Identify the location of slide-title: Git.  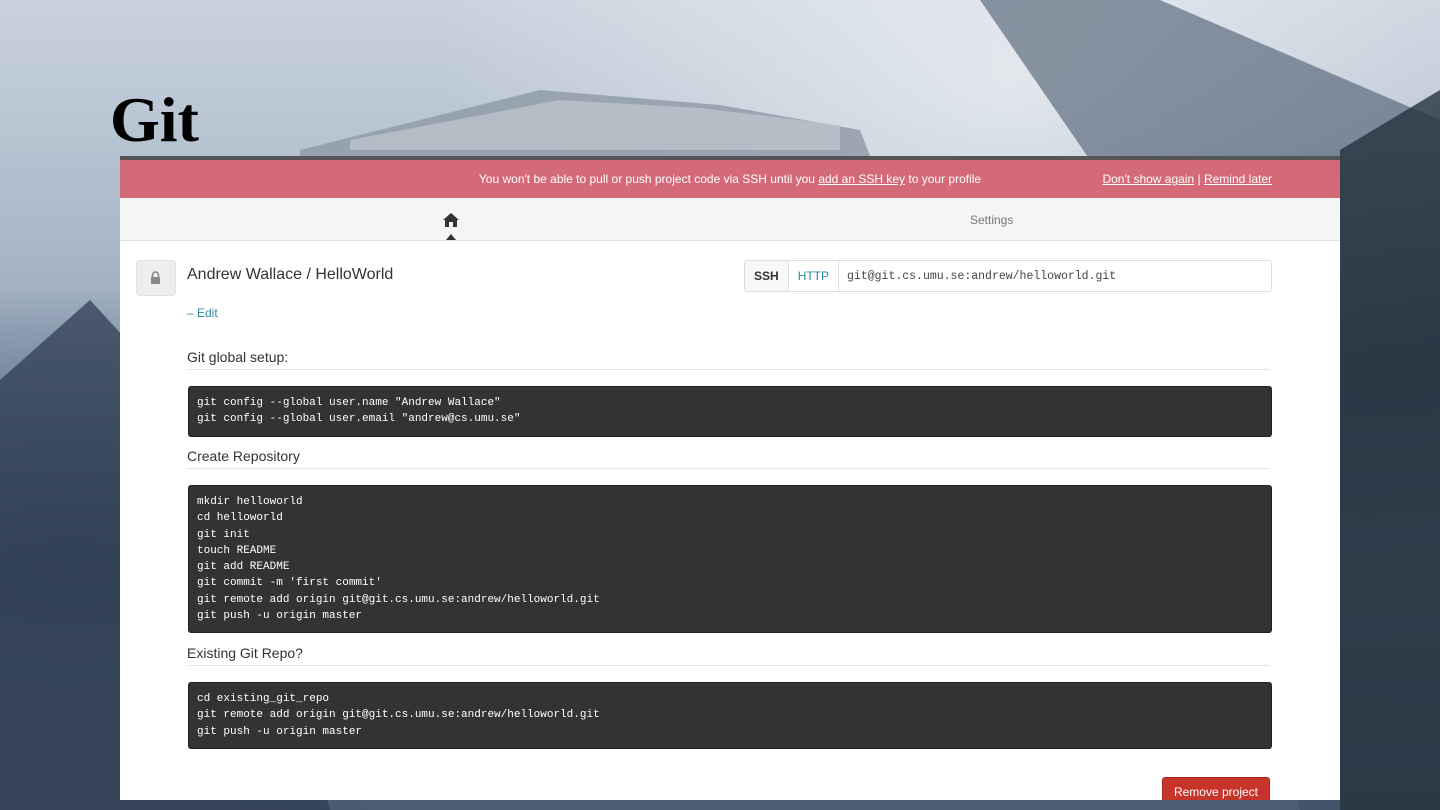
(154, 119).